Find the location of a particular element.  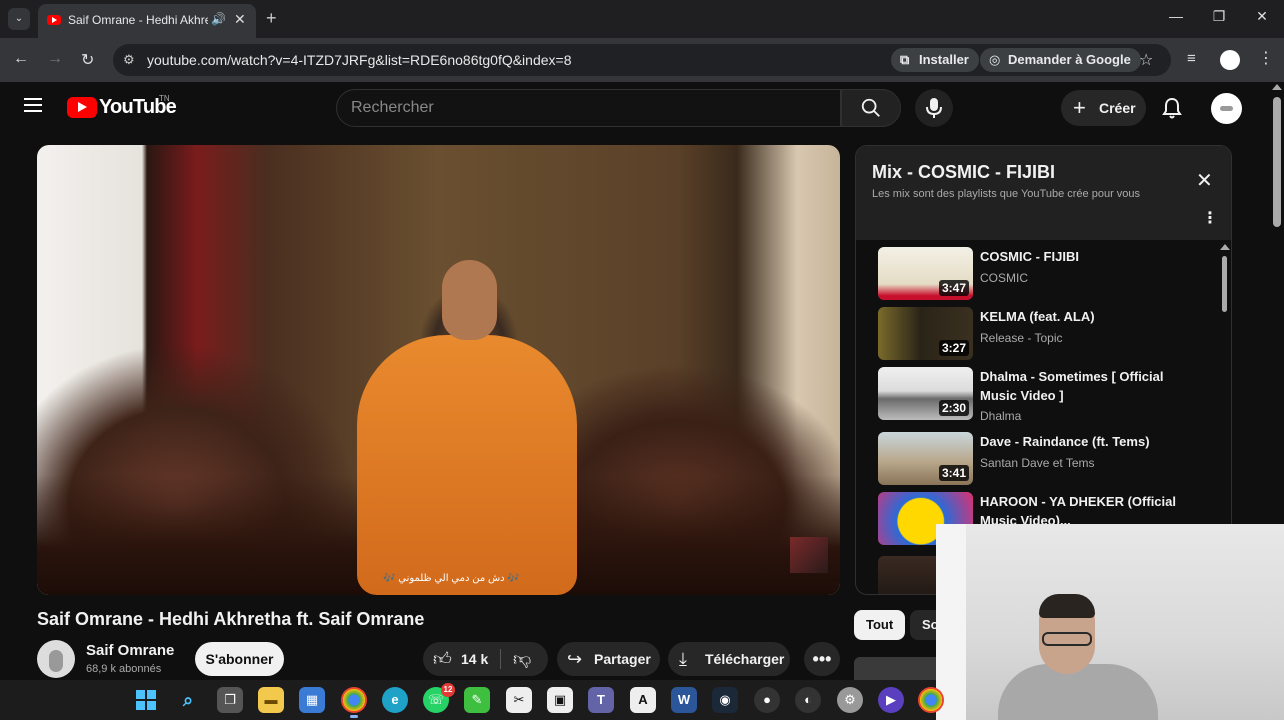

thumbs-down-icon: 👎︎ is located at coordinates (522, 659).